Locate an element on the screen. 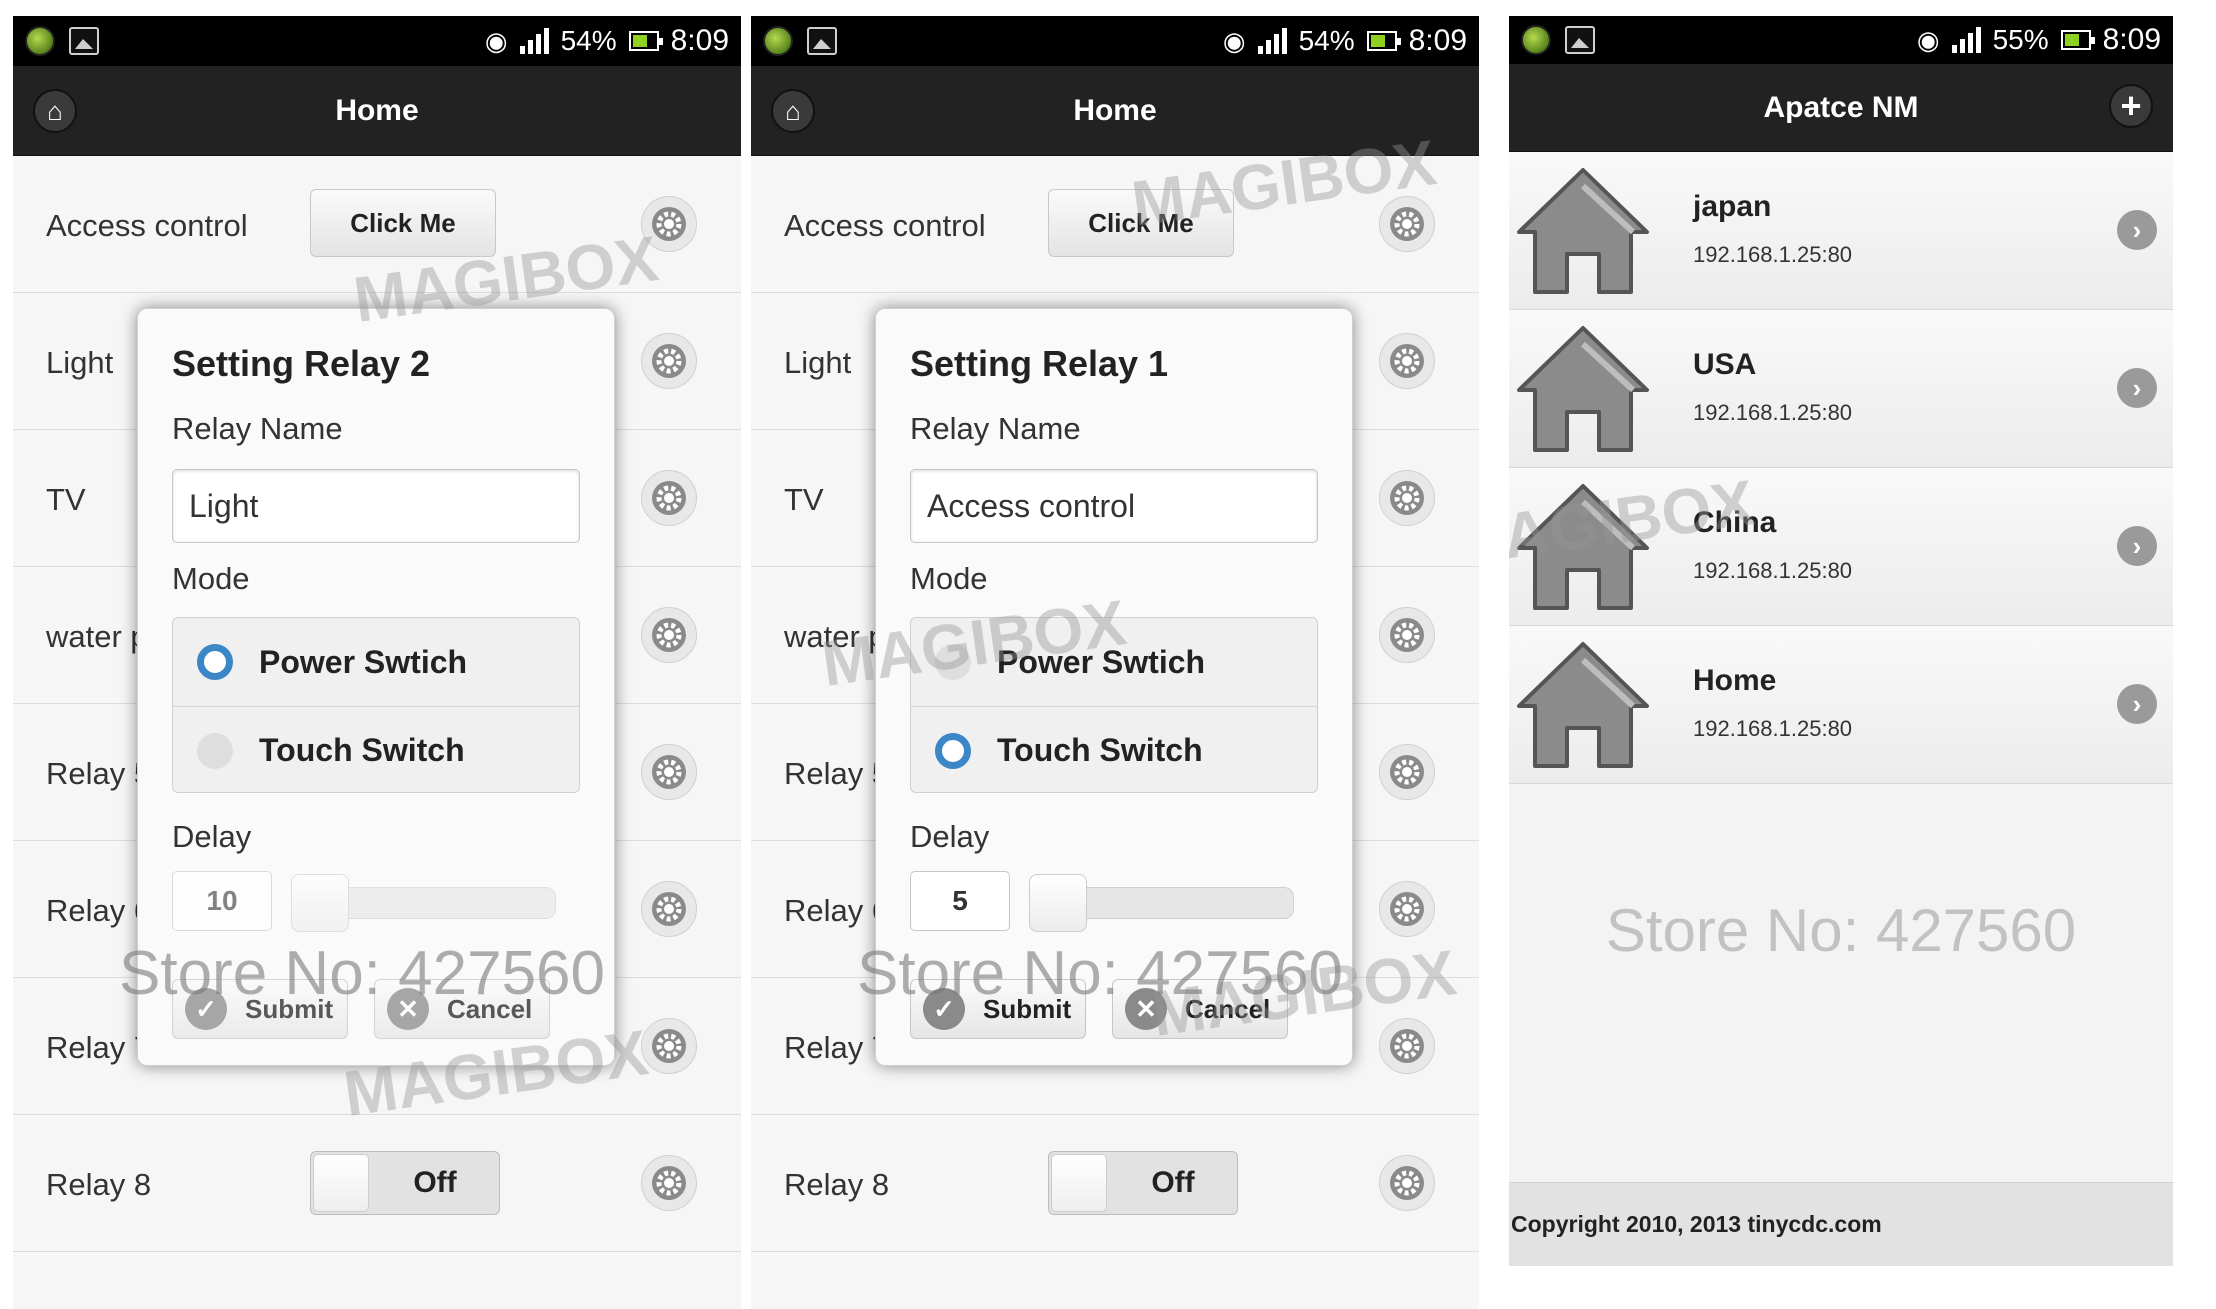 The width and height of the screenshot is (2216, 1309). dialog-title: Setting Relay 1 is located at coordinates (1039, 363).